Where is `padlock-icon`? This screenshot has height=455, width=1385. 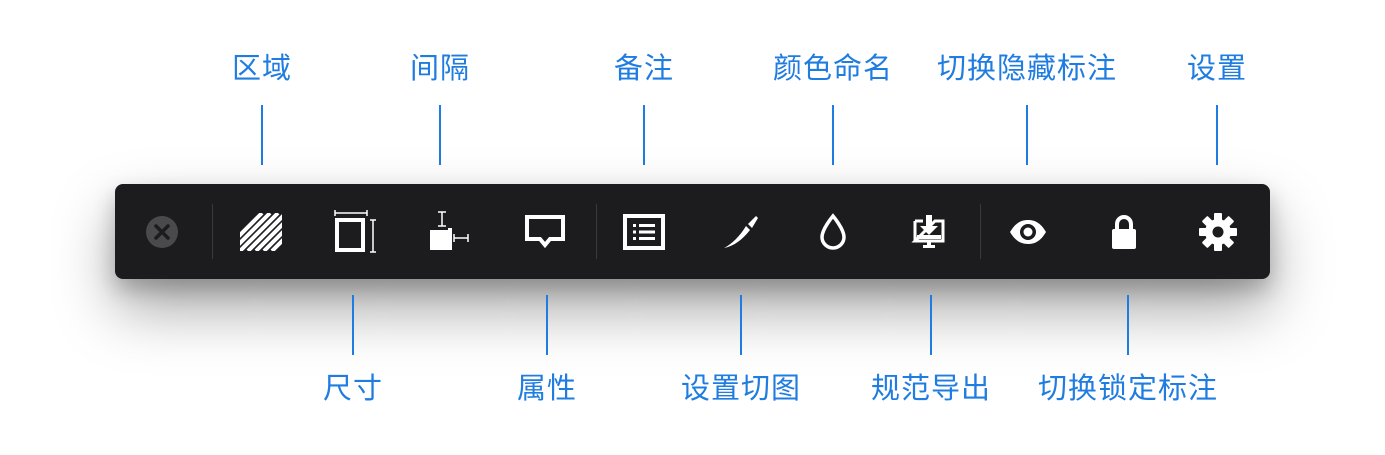 padlock-icon is located at coordinates (1124, 231).